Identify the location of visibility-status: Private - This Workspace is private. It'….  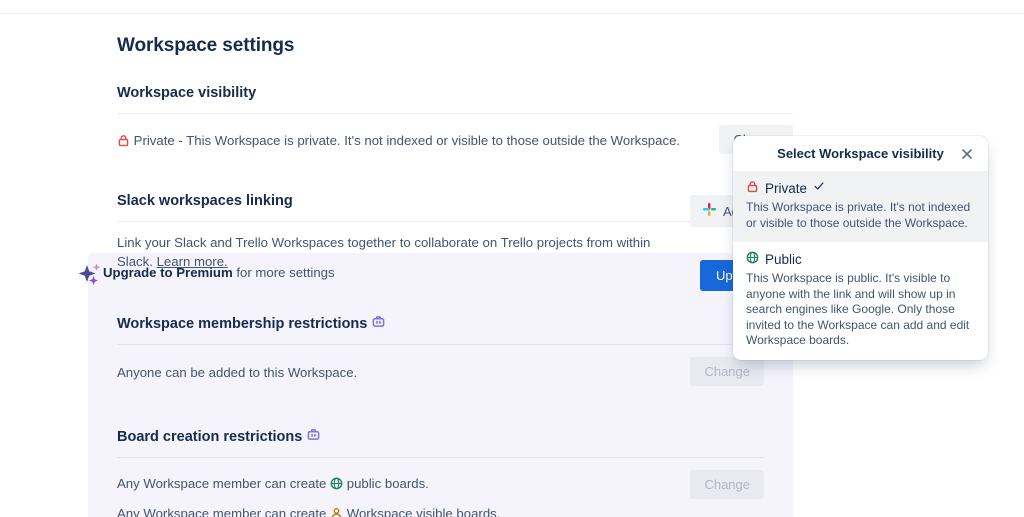
(398, 138).